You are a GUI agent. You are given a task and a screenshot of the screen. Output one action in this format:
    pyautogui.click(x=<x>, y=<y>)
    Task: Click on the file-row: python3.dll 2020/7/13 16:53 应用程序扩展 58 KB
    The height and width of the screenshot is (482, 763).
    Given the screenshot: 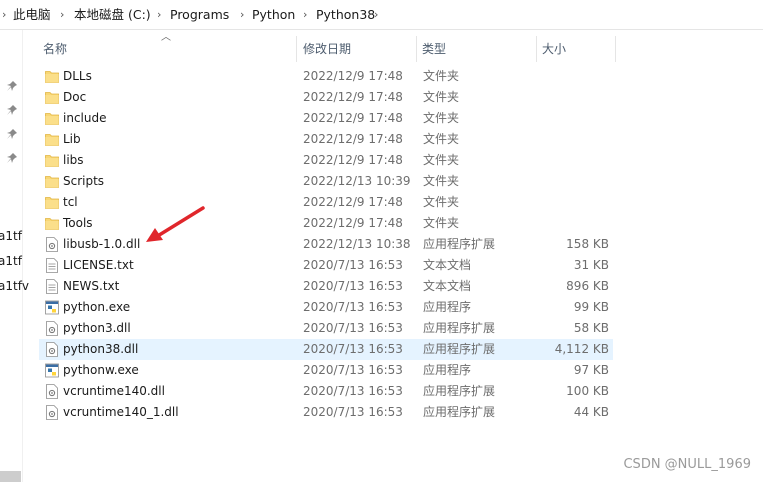 What is the action you would take?
    pyautogui.click(x=326, y=328)
    